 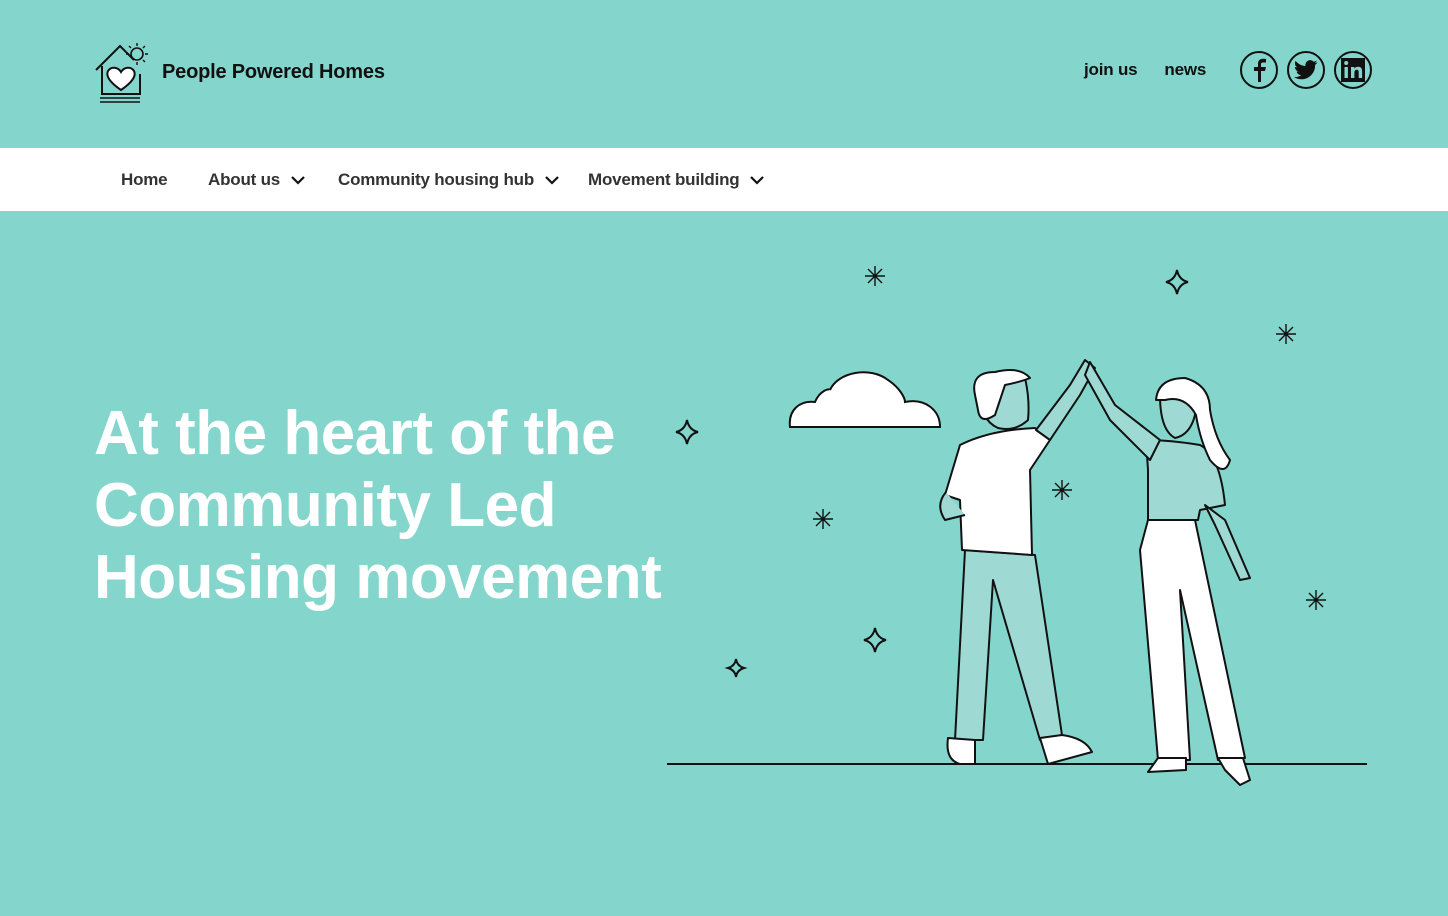 I want to click on linkedin-link, so click(x=1353, y=70).